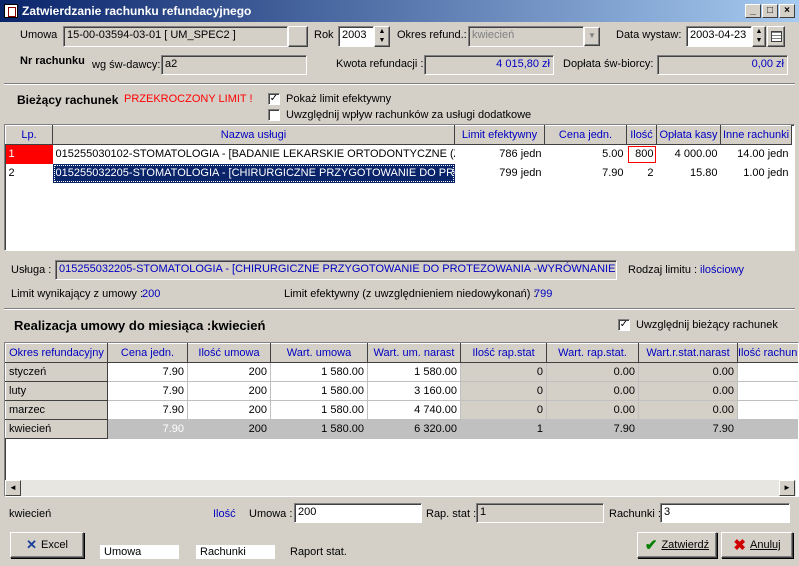 The height and width of the screenshot is (566, 799). I want to click on maximize-button: □, so click(770, 11).